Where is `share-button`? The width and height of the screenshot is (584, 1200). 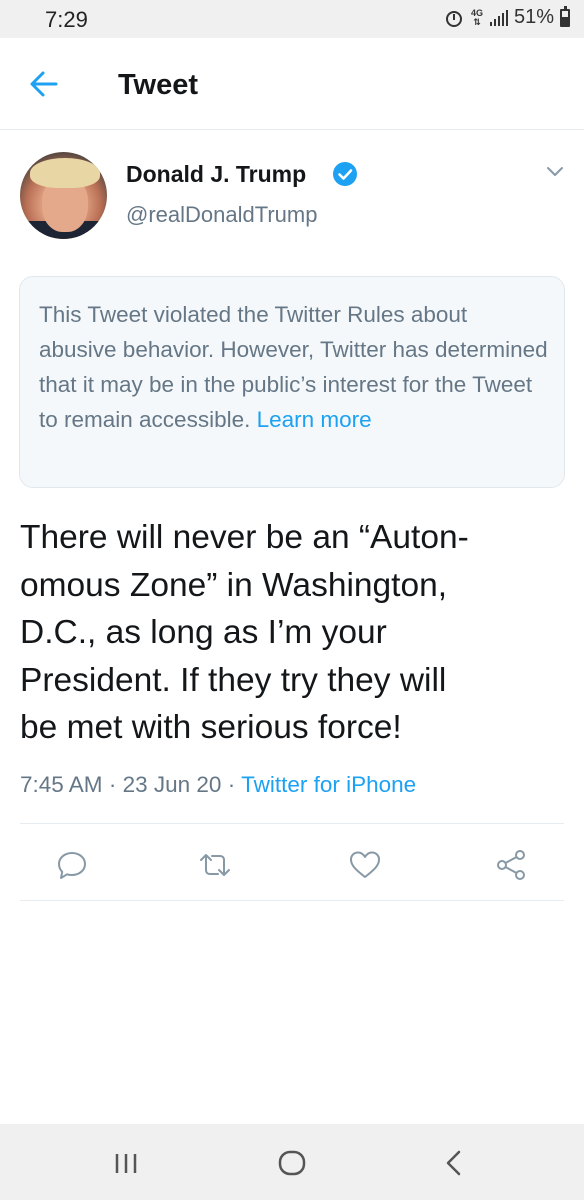 share-button is located at coordinates (511, 865).